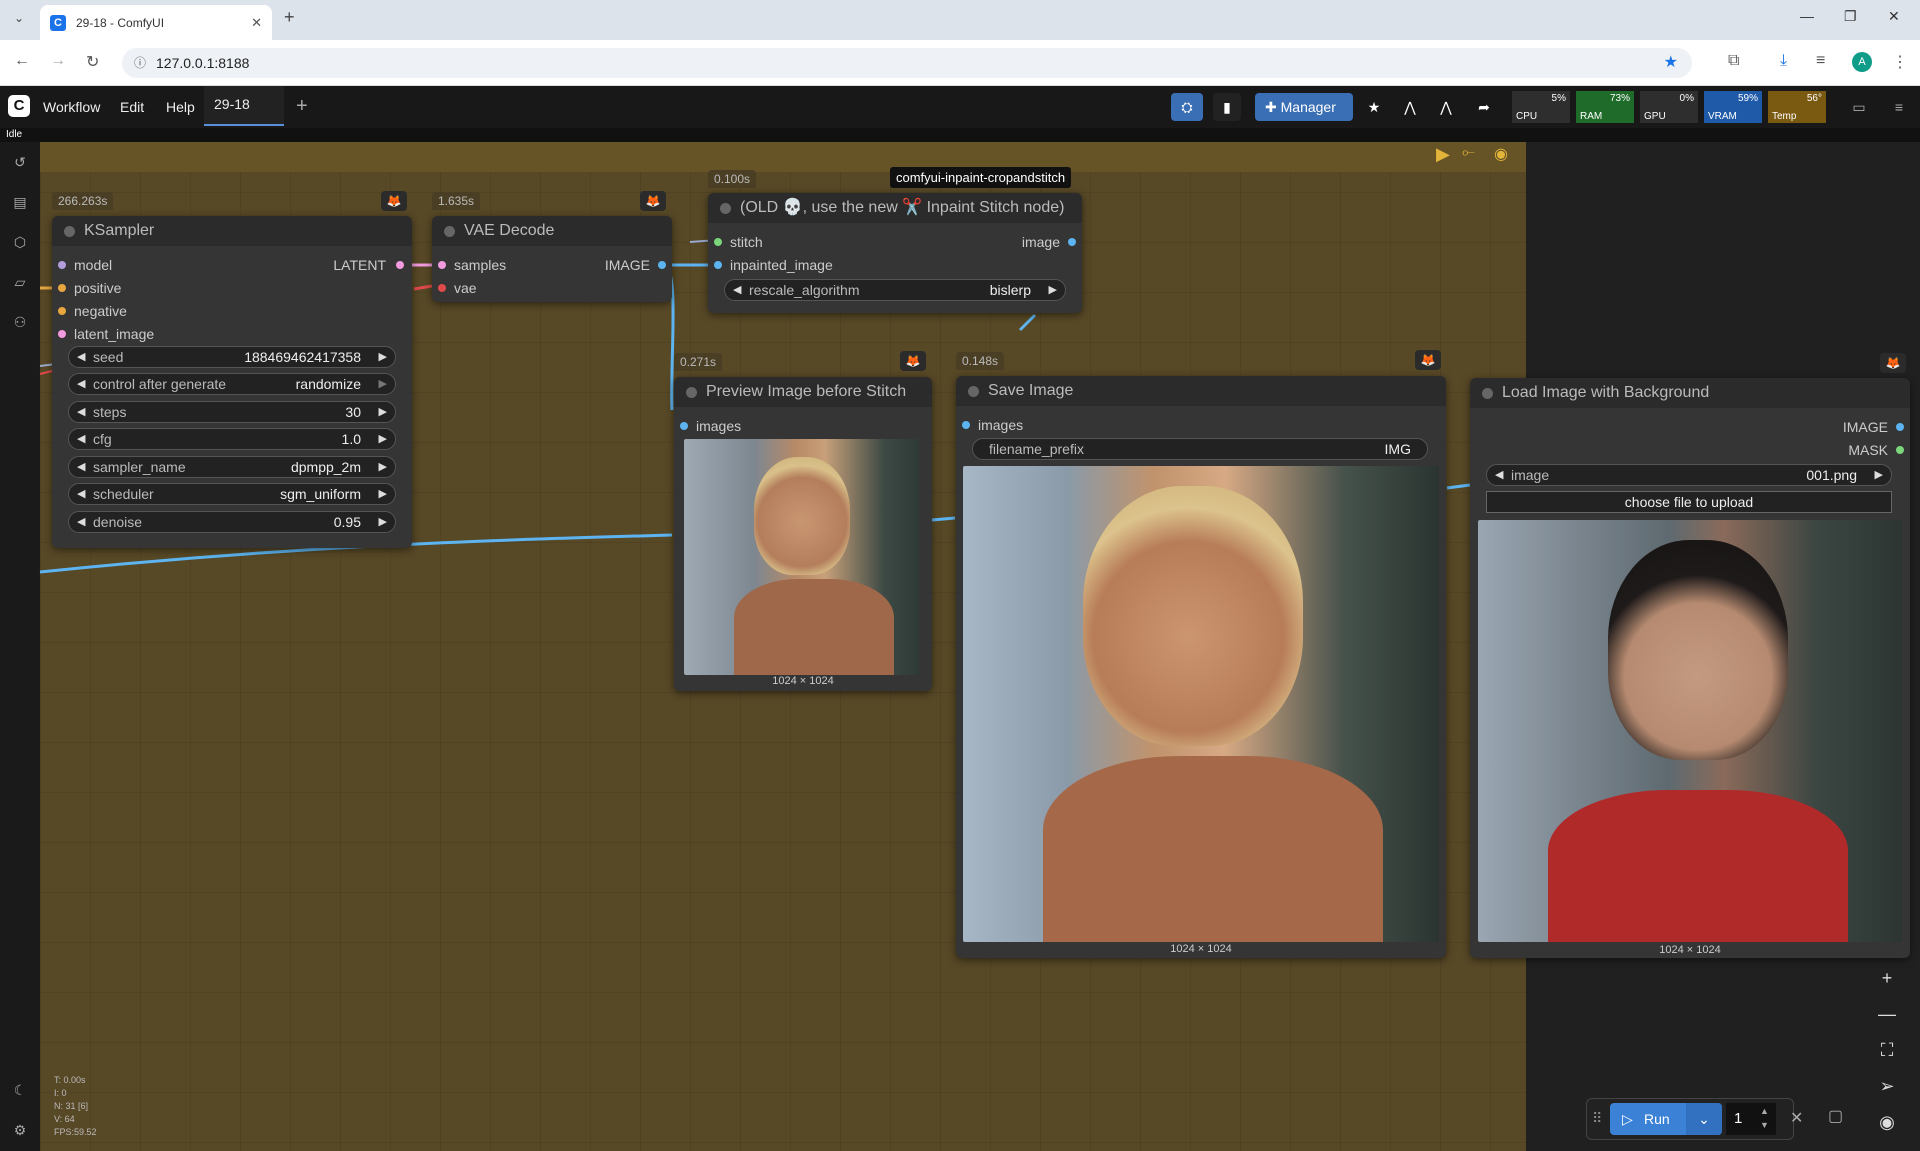  I want to click on upload-button: choose file to upload, so click(1689, 502).